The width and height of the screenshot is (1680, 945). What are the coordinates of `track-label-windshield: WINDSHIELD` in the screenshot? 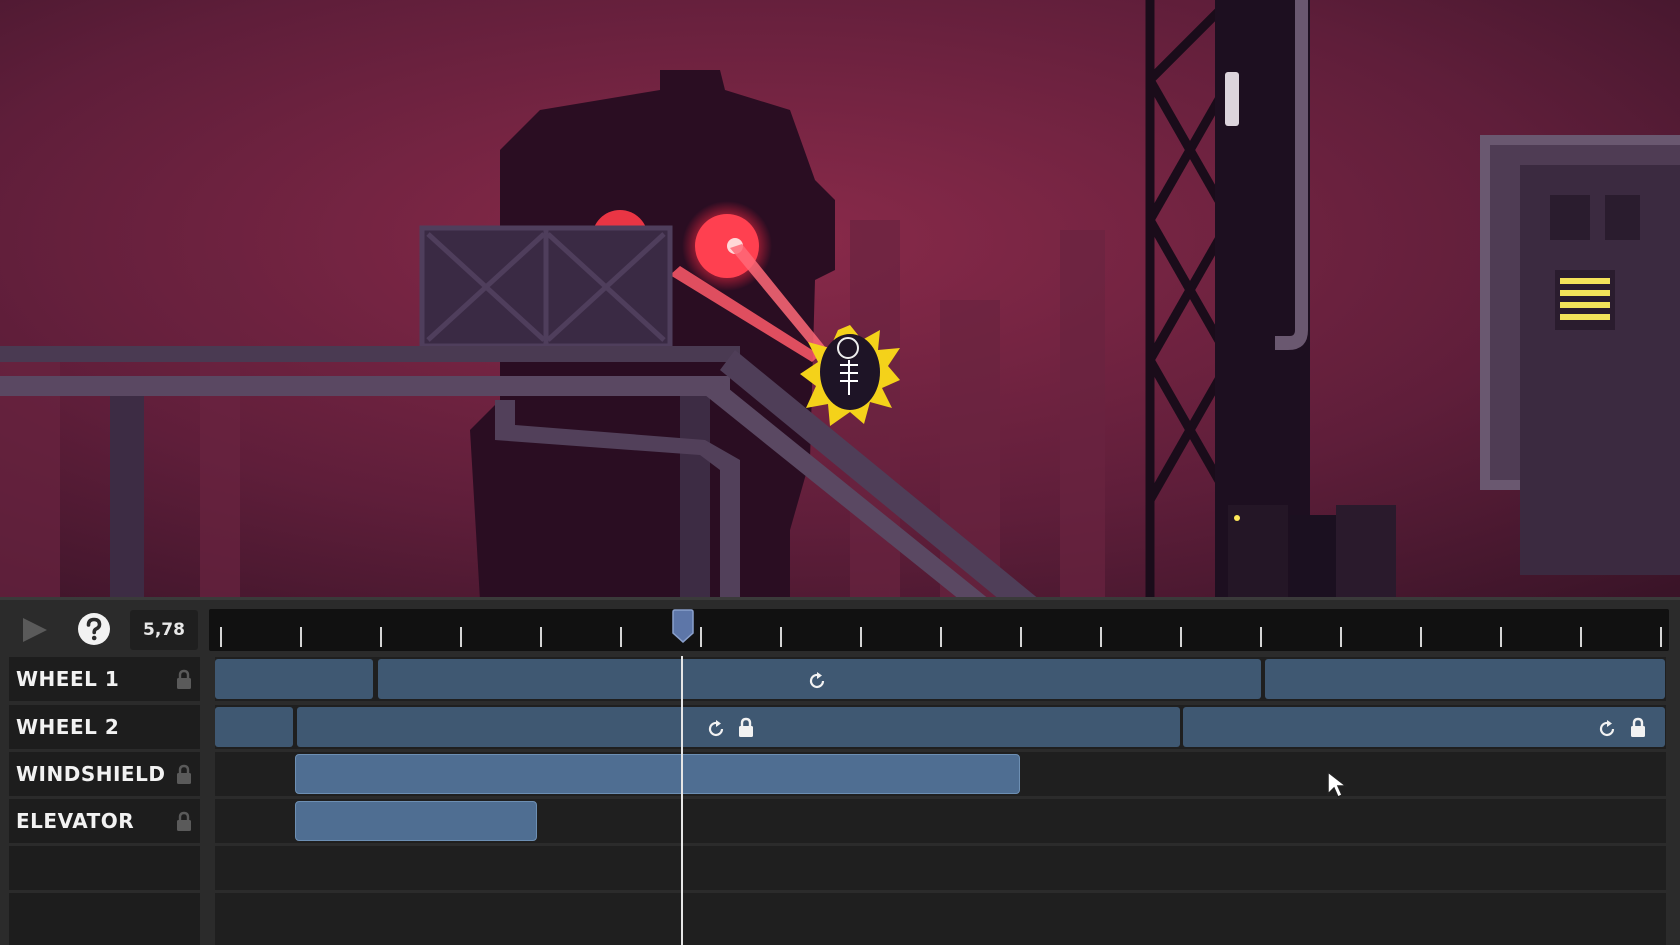 It's located at (104, 774).